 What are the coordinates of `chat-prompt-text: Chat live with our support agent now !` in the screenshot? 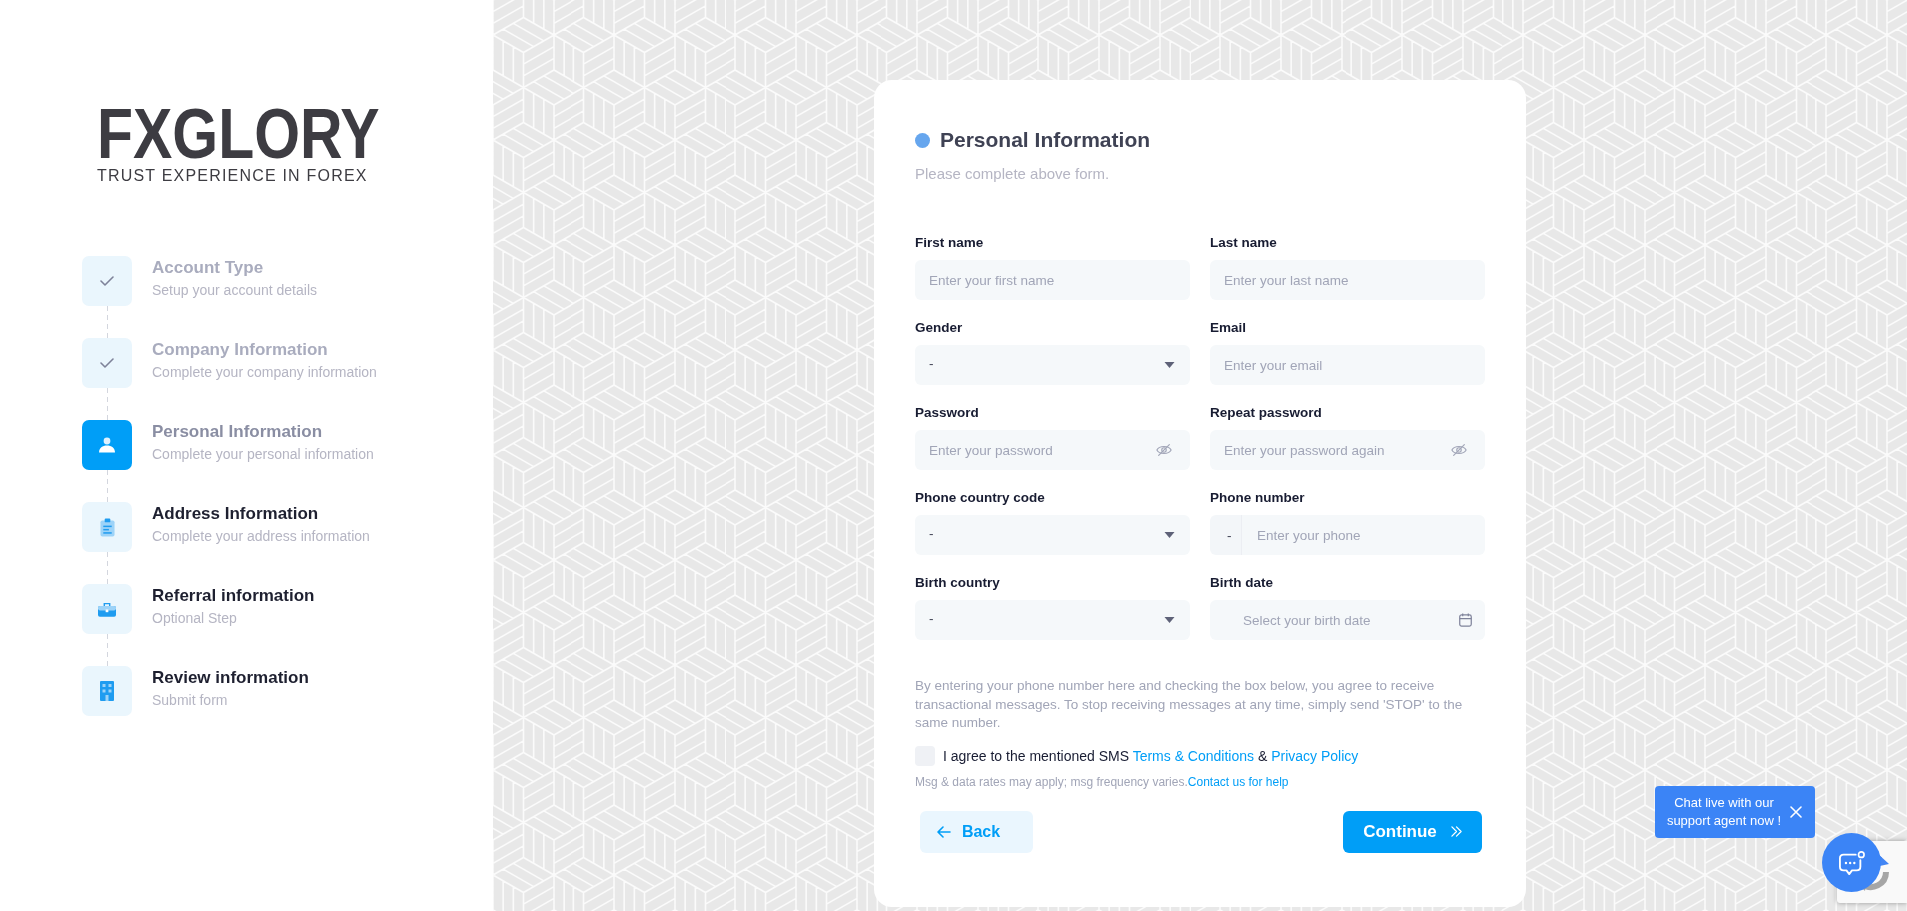 It's located at (1724, 812).